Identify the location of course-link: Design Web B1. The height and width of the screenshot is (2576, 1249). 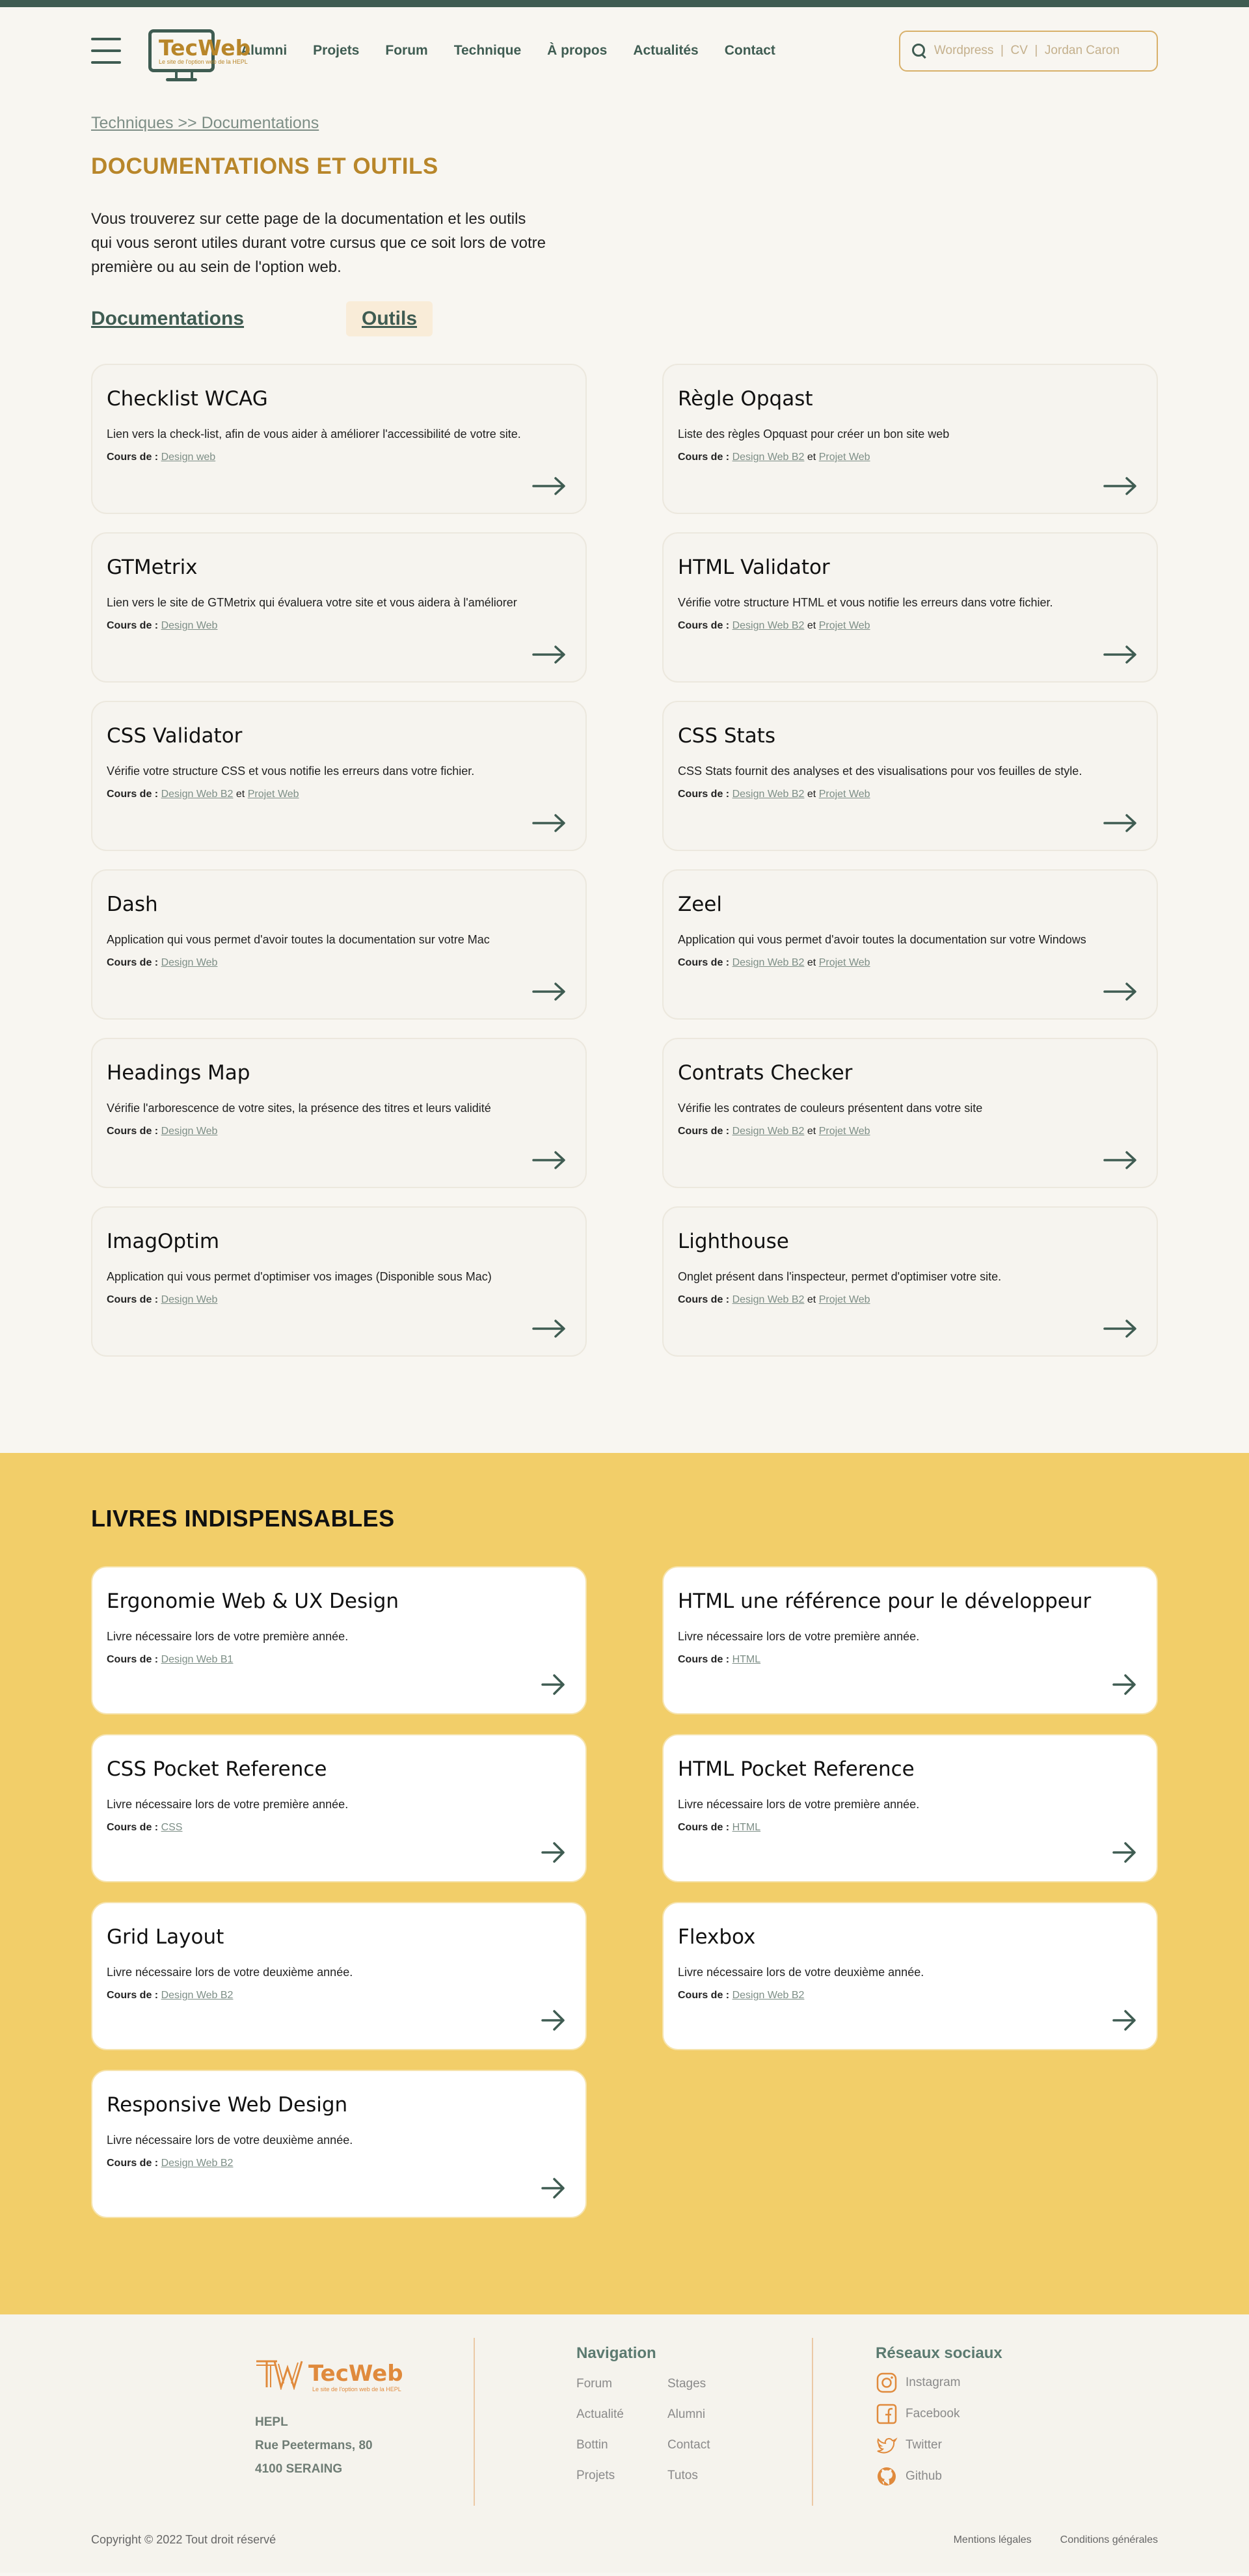
(197, 1659).